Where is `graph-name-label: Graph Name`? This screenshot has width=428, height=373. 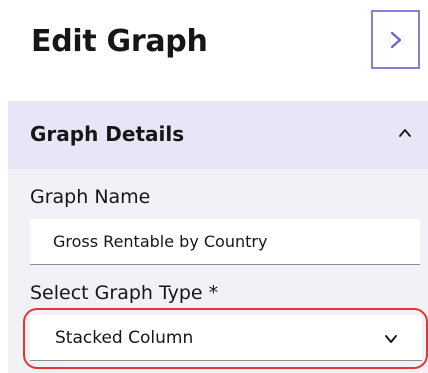 graph-name-label: Graph Name is located at coordinates (90, 197).